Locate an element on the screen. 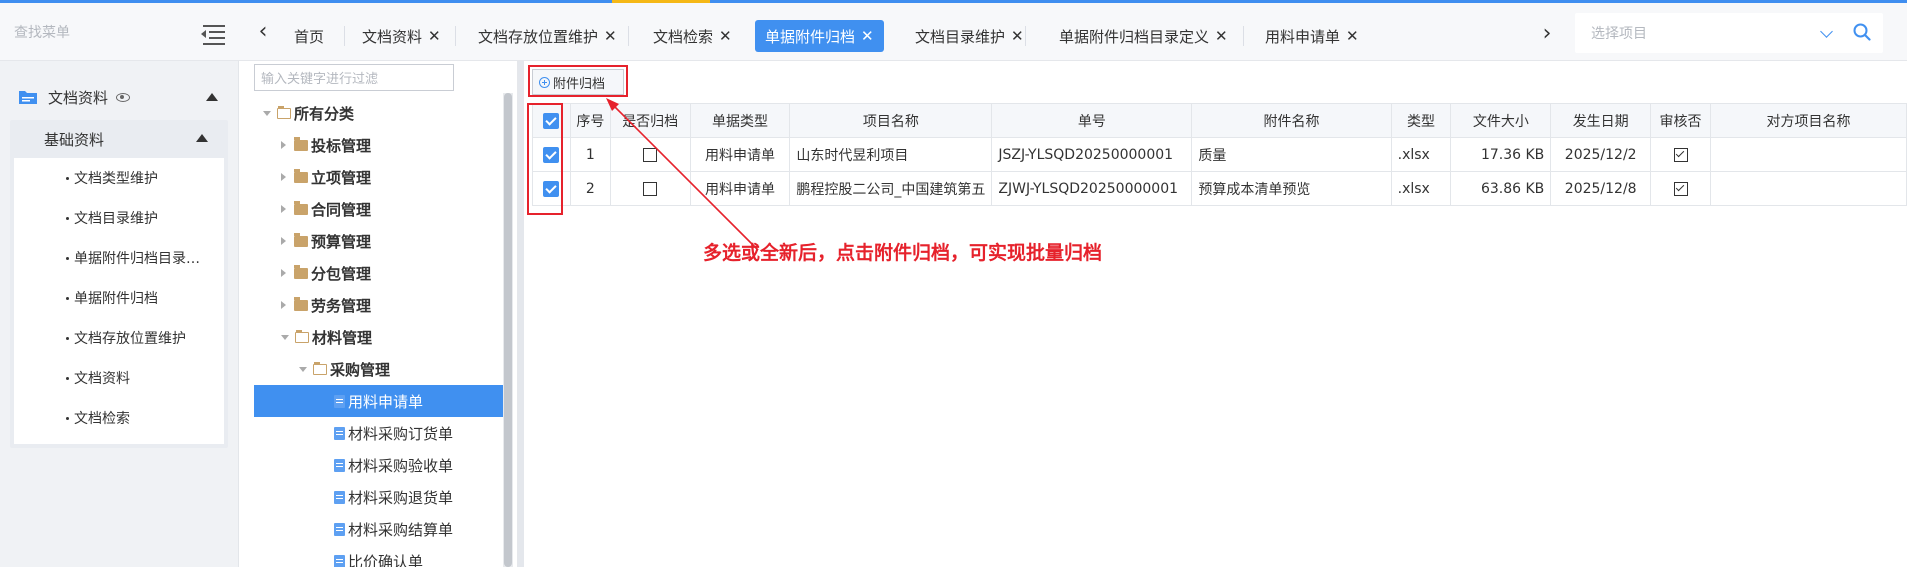 The height and width of the screenshot is (567, 1907). cell-size: 17.36 KB is located at coordinates (1501, 154).